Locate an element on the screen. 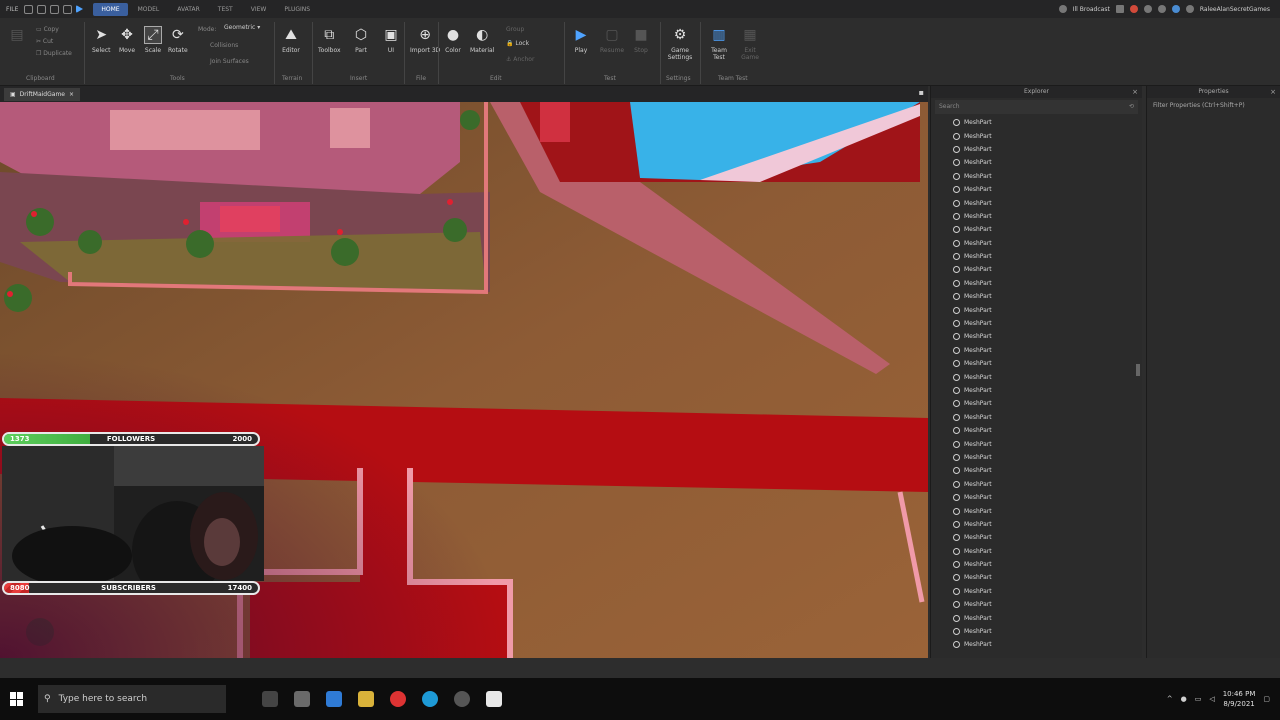 The width and height of the screenshot is (1280, 720). account-name: RaleeAlanSecretGames is located at coordinates (1235, 9).